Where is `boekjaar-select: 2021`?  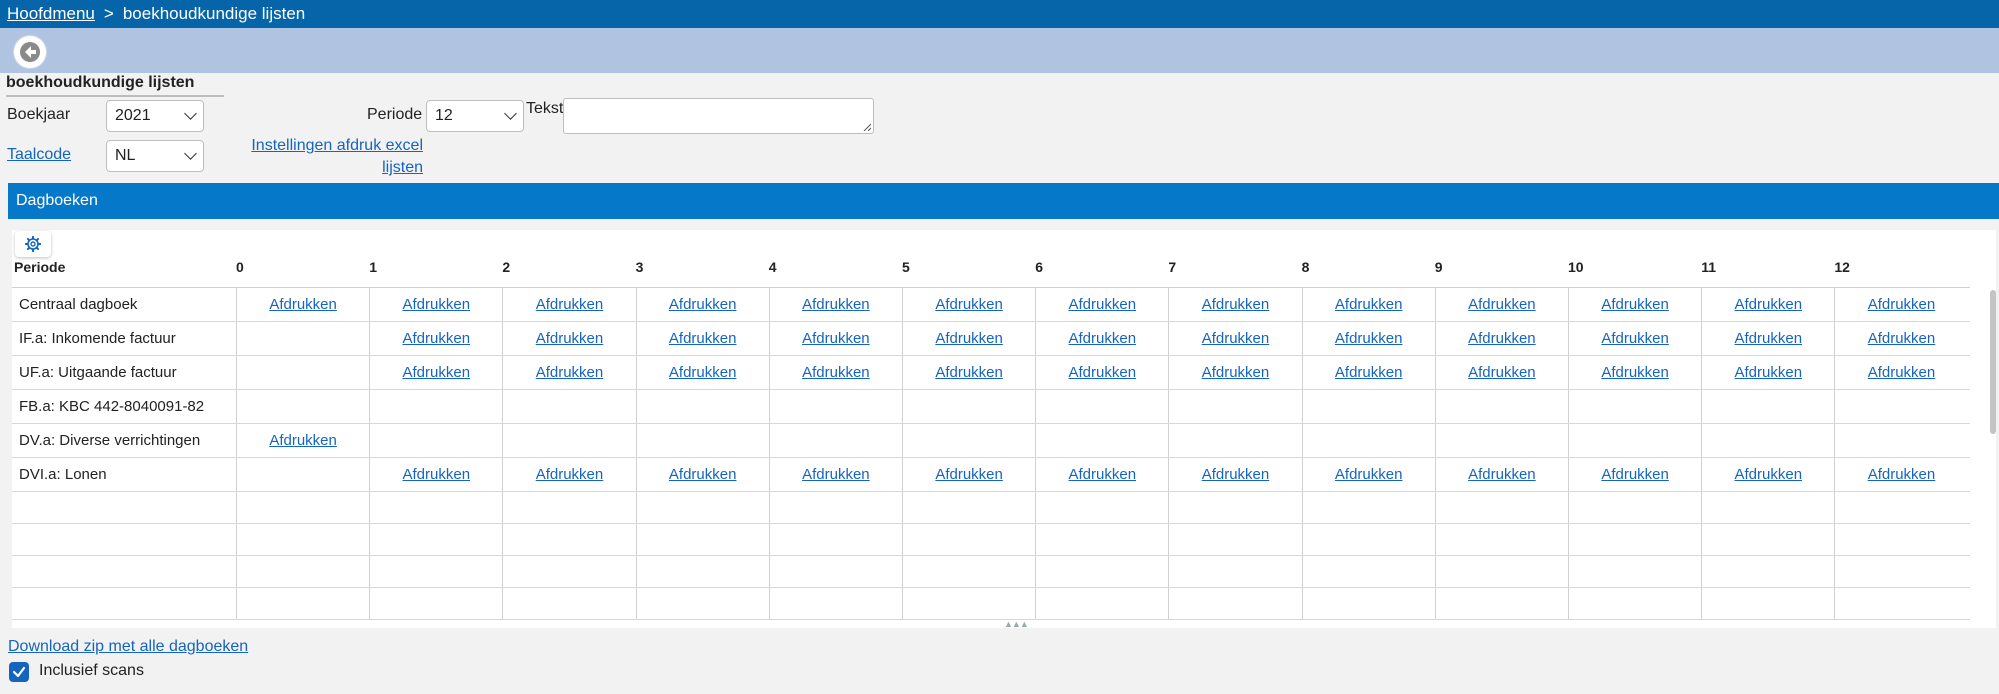
boekjaar-select: 2021 is located at coordinates (155, 116).